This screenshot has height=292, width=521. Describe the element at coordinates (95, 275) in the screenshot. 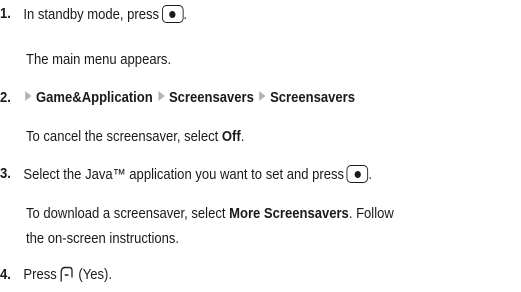

I see `step-punctuation: (Yes).` at that location.